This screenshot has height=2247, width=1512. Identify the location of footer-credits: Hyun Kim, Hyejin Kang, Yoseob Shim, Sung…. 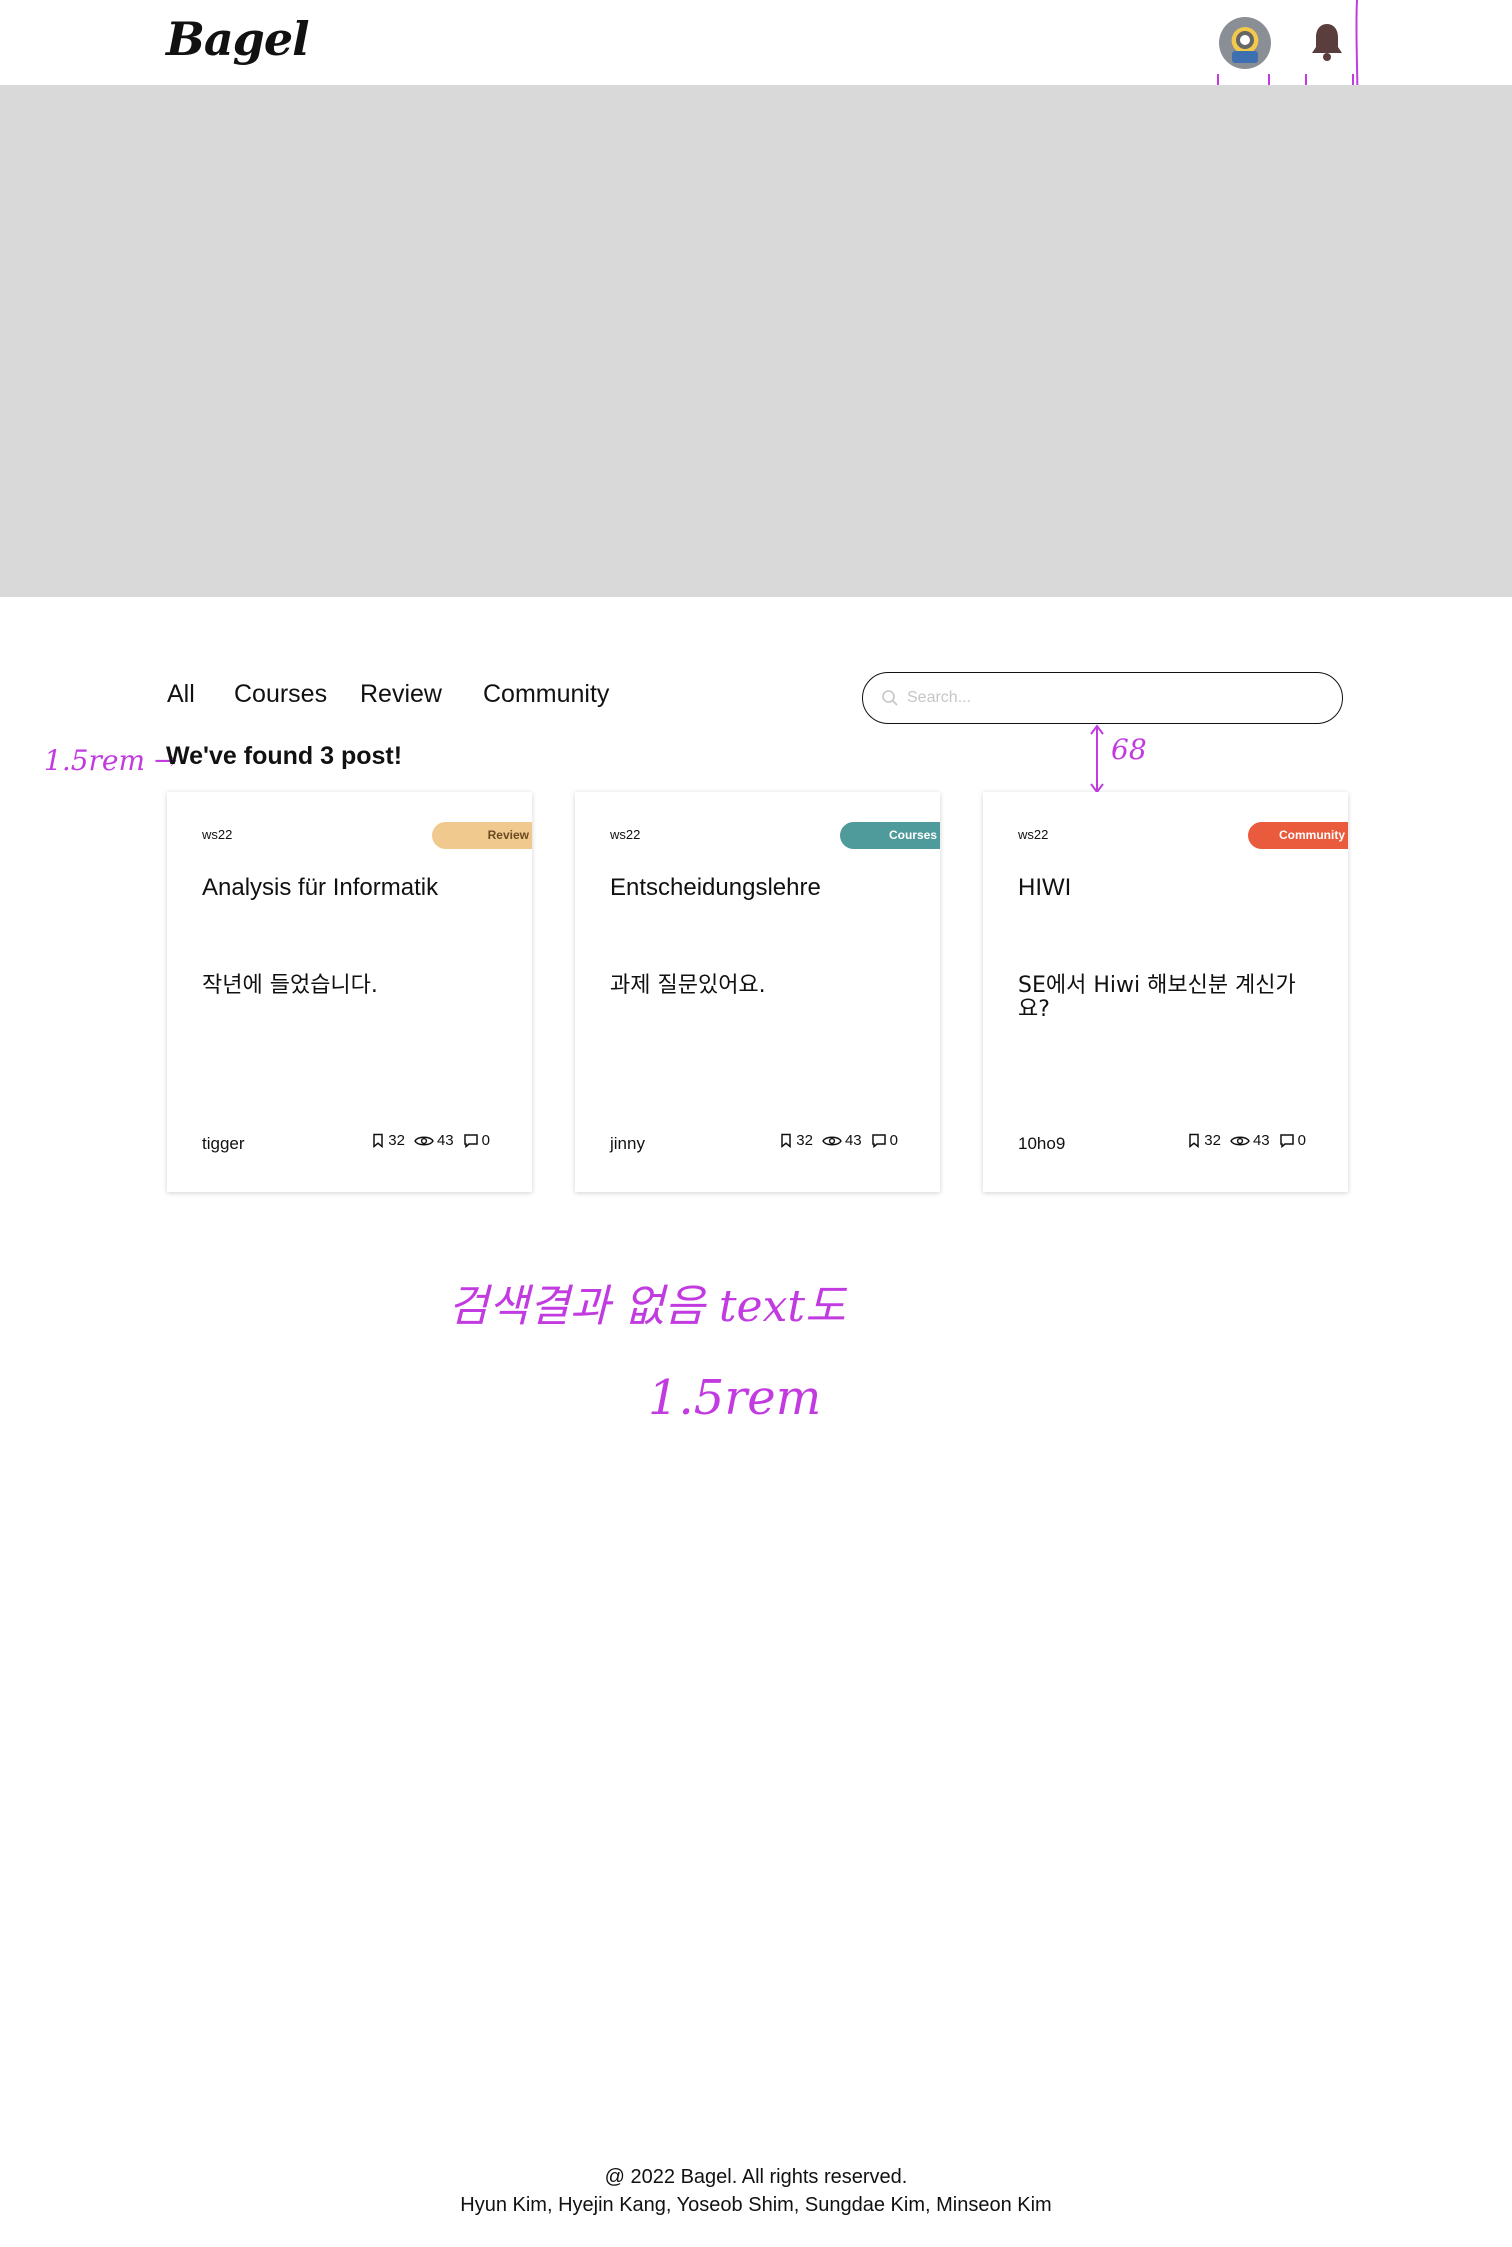
(756, 2205).